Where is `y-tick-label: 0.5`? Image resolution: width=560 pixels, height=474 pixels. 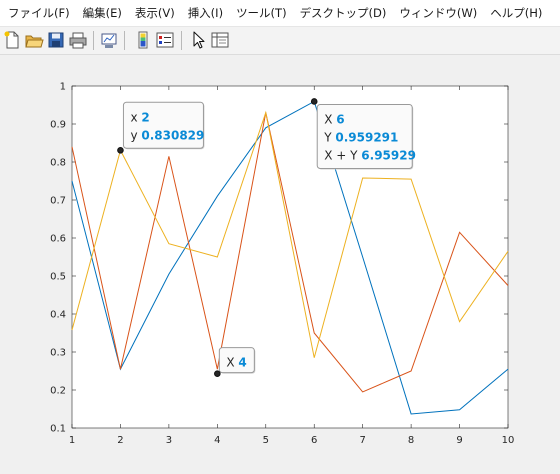 y-tick-label: 0.5 is located at coordinates (58, 277).